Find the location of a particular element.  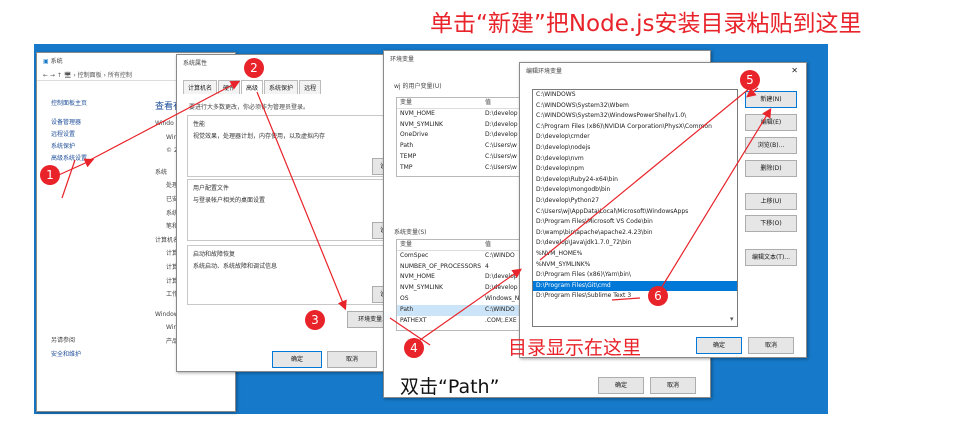

var-name: PATHEXT is located at coordinates (413, 320).